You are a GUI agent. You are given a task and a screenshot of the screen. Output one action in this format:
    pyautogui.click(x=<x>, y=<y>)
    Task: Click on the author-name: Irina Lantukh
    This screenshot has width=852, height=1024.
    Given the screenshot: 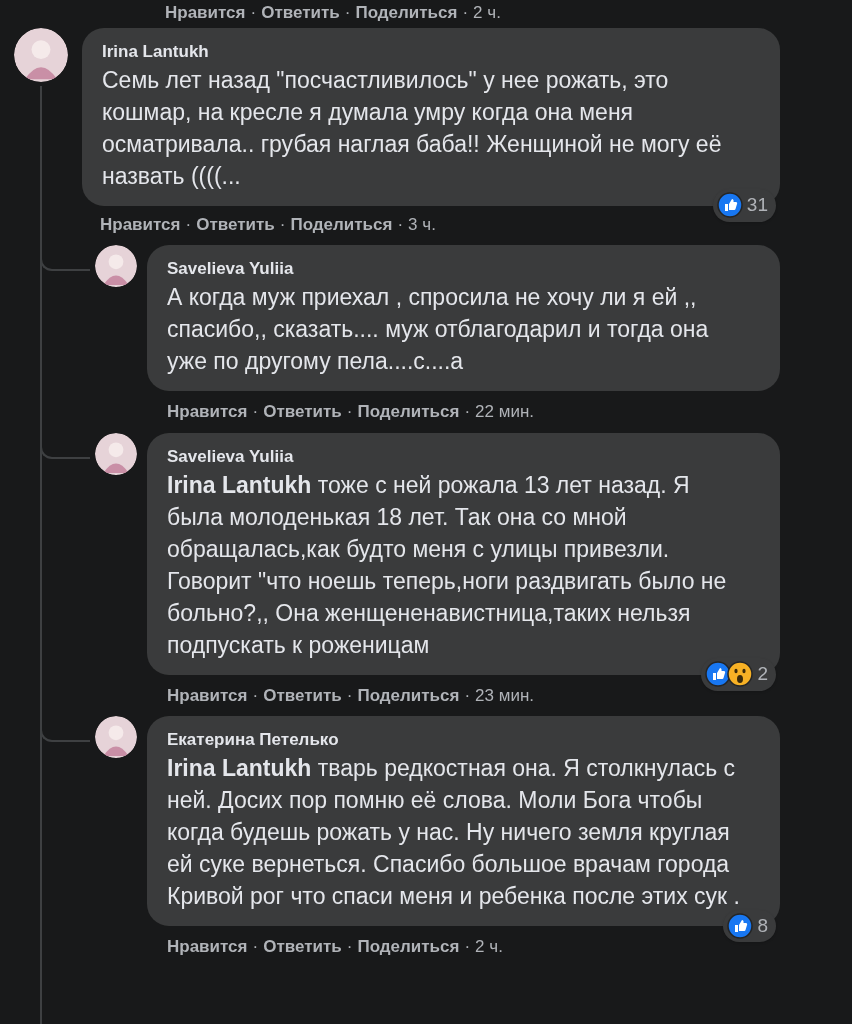 What is the action you would take?
    pyautogui.click(x=426, y=51)
    